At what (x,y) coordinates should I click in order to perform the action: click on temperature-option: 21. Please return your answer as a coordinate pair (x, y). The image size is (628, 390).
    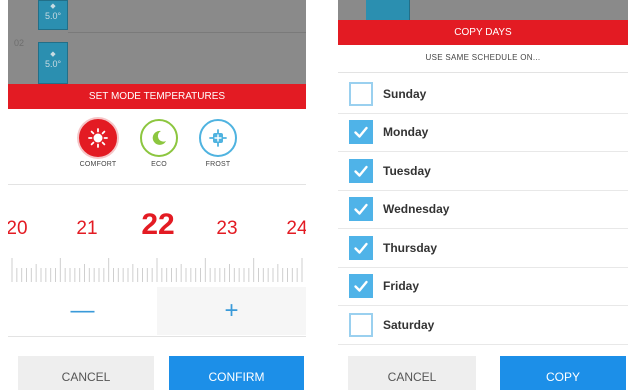
    Looking at the image, I should click on (87, 229).